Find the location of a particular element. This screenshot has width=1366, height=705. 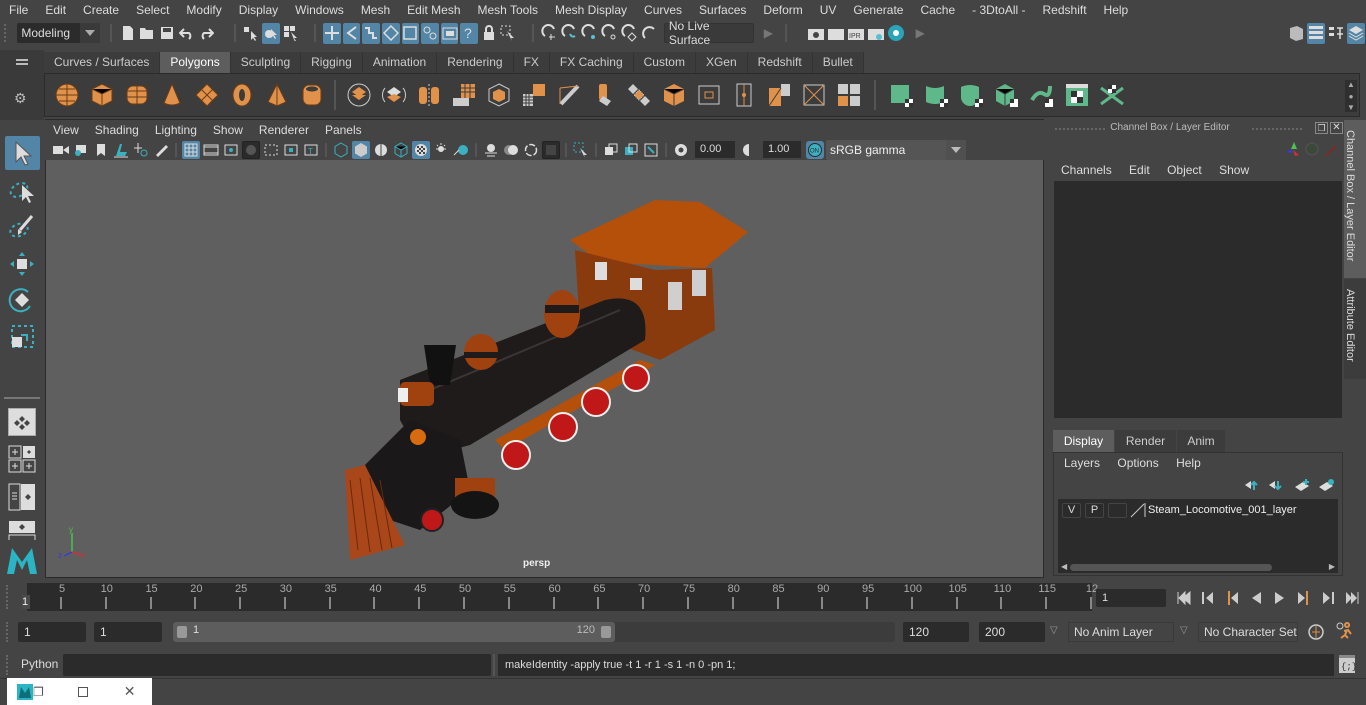

status-line-grip is located at coordinates (6, 33).